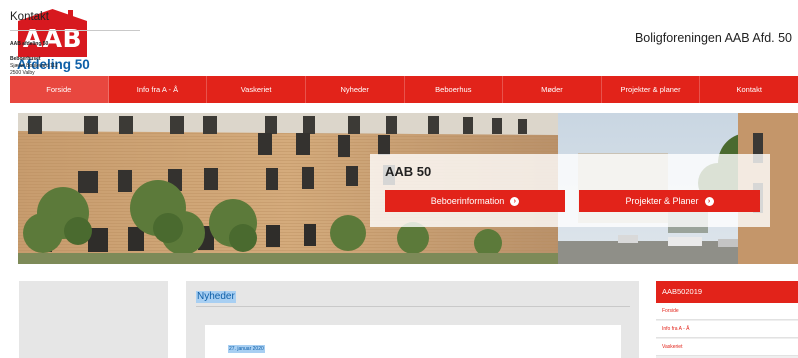  Describe the element at coordinates (749, 89) in the screenshot. I see `nav-item-kontakt: Kontakt` at that location.